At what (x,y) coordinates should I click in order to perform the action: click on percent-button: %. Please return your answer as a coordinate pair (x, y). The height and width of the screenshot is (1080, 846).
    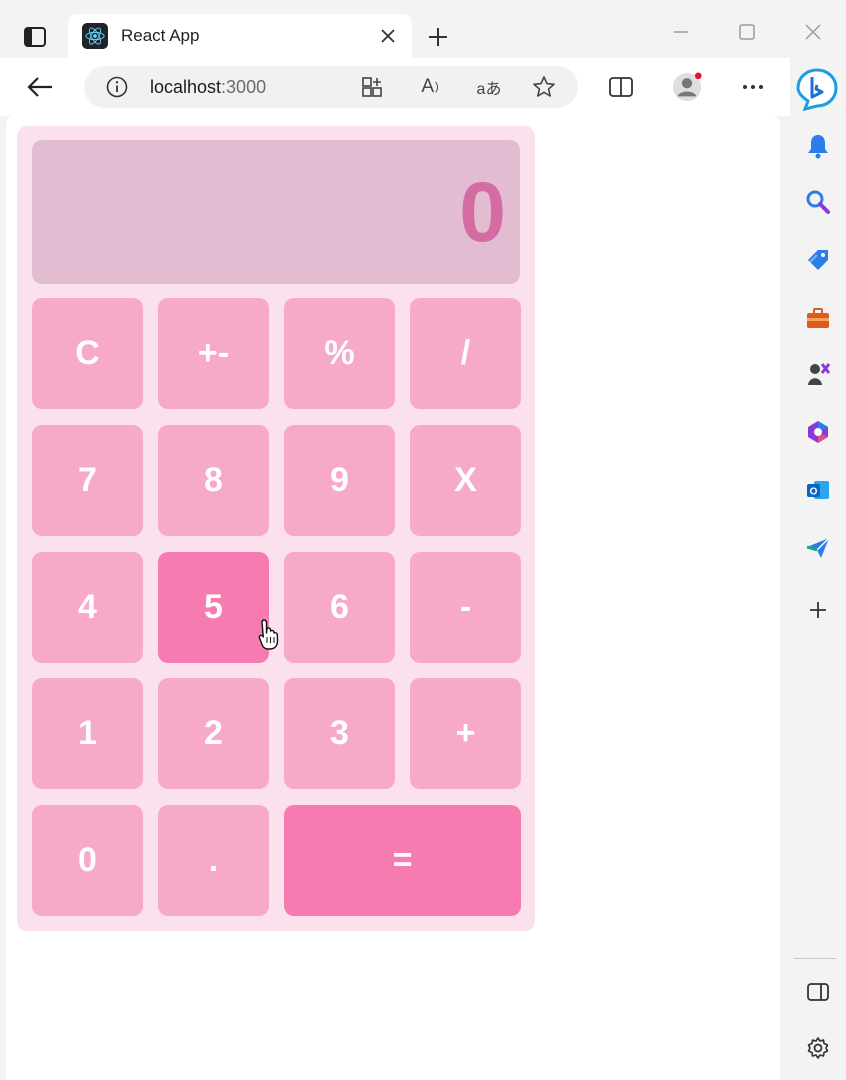
    Looking at the image, I should click on (339, 353).